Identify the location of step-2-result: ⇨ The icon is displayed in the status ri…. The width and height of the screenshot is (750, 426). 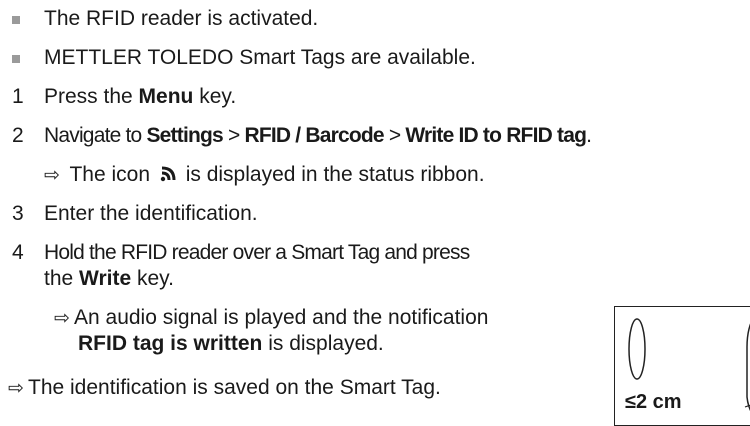
(264, 175).